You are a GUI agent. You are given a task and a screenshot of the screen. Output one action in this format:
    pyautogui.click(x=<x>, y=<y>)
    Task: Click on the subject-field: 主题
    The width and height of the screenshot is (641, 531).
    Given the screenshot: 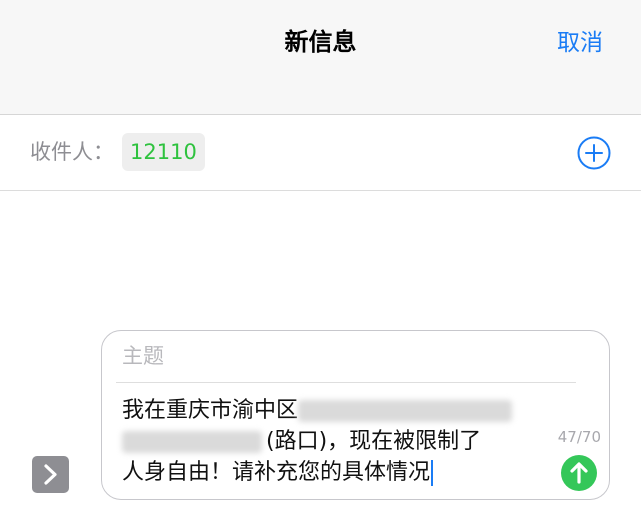 What is the action you would take?
    pyautogui.click(x=143, y=356)
    